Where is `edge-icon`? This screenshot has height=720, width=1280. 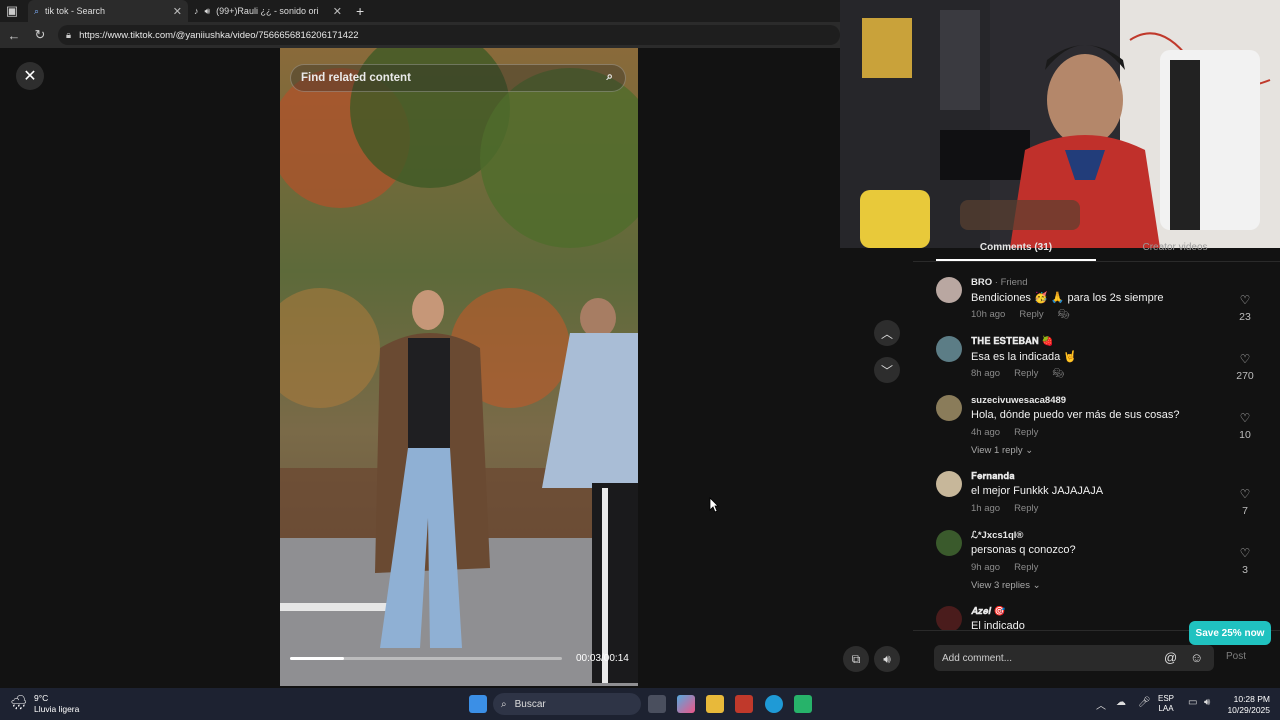
edge-icon is located at coordinates (774, 704).